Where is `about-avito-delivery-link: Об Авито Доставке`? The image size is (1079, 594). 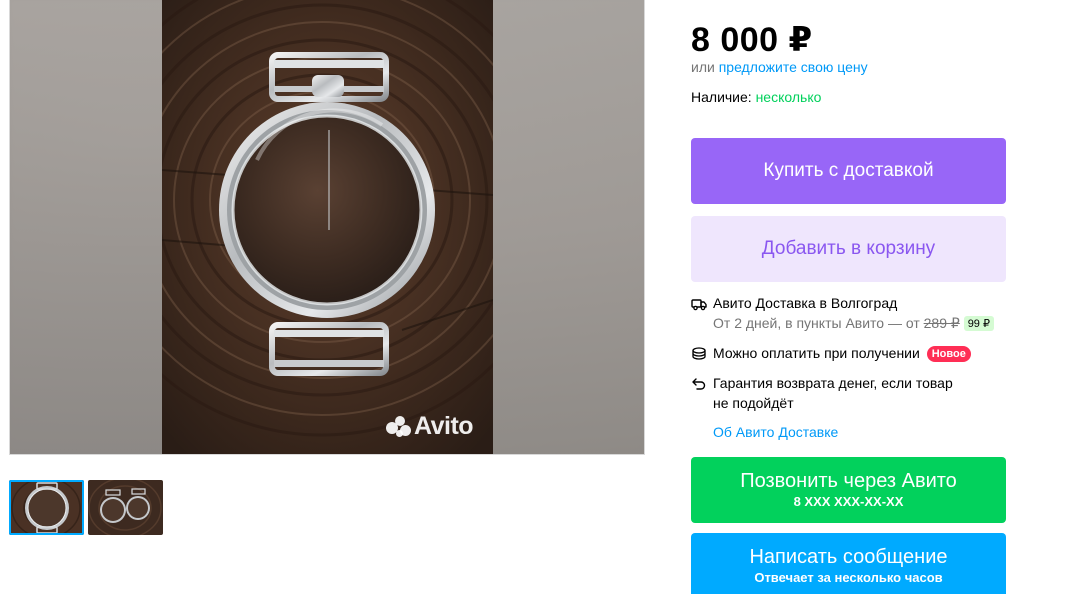
about-avito-delivery-link: Об Авито Доставке is located at coordinates (775, 432).